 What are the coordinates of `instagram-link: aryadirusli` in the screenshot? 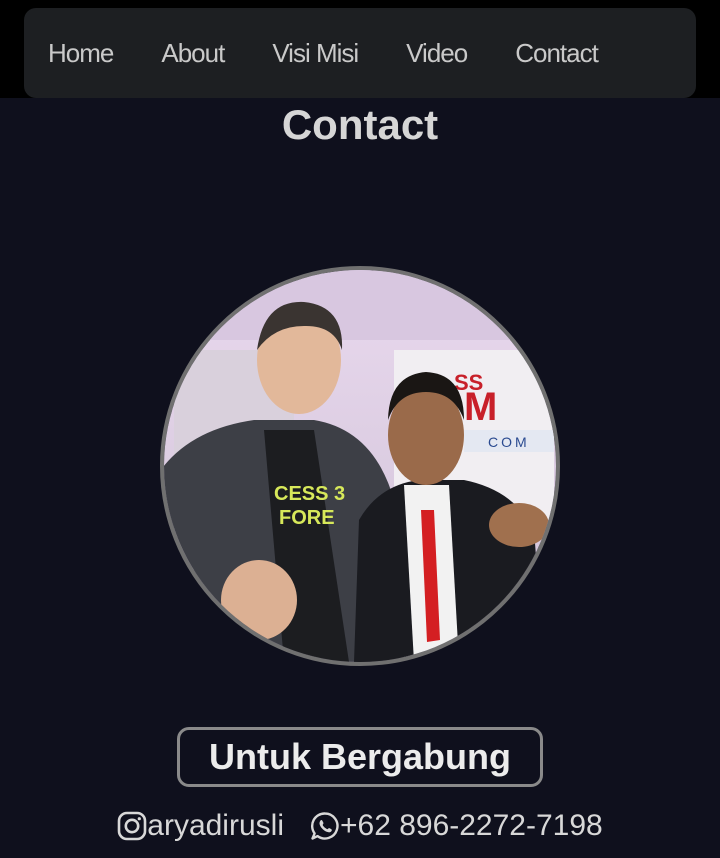 It's located at (200, 826).